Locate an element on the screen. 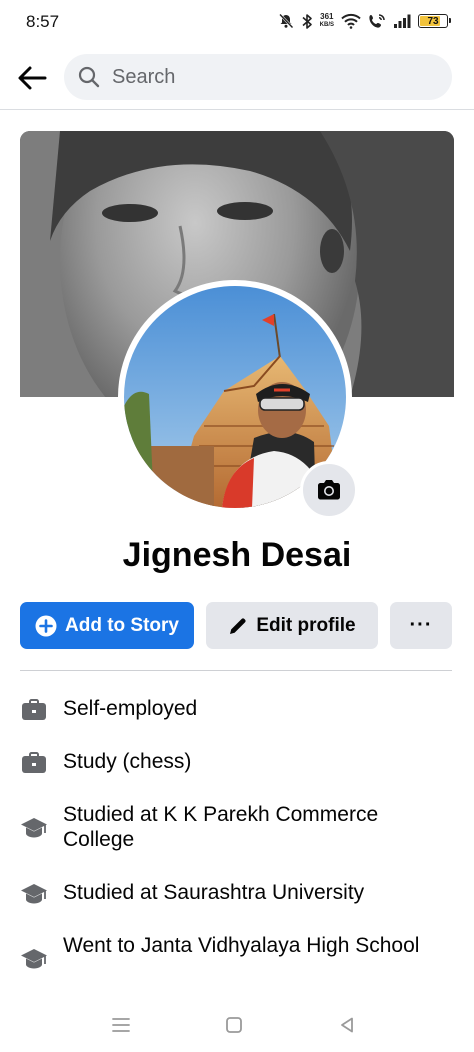 The width and height of the screenshot is (474, 1052). detail-text: Self-employed is located at coordinates (130, 708).